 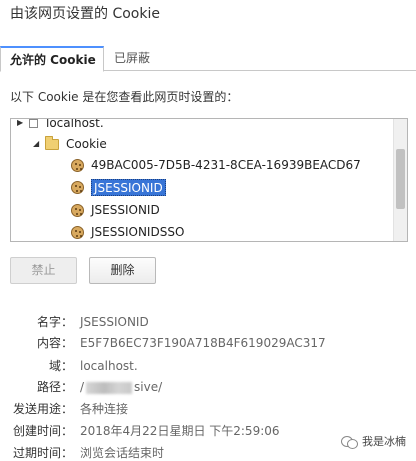 I want to click on page-icon, so click(x=33, y=123).